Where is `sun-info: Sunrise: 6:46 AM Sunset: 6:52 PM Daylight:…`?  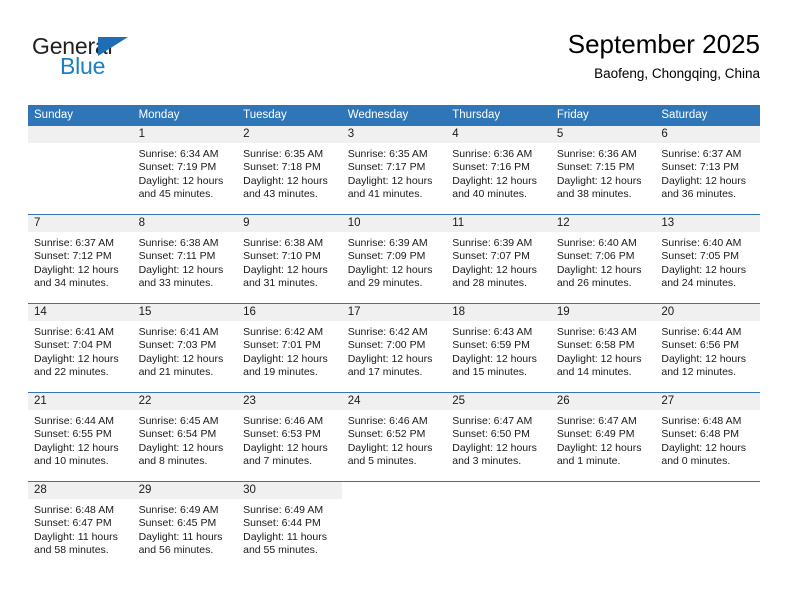
sun-info: Sunrise: 6:46 AM Sunset: 6:52 PM Daylight:… is located at coordinates (394, 439).